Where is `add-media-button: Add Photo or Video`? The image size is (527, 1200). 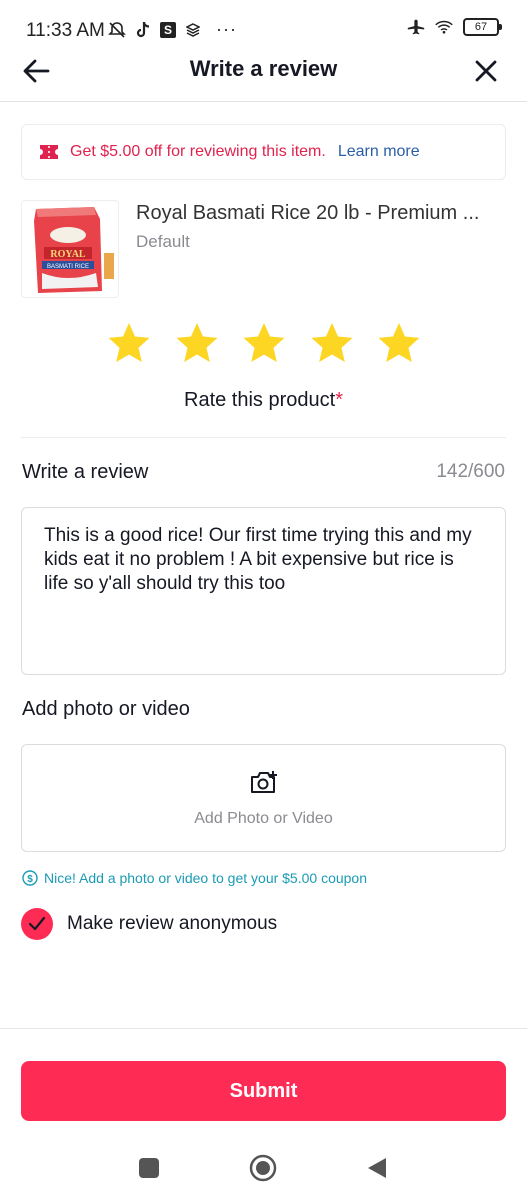 add-media-button: Add Photo or Video is located at coordinates (263, 798).